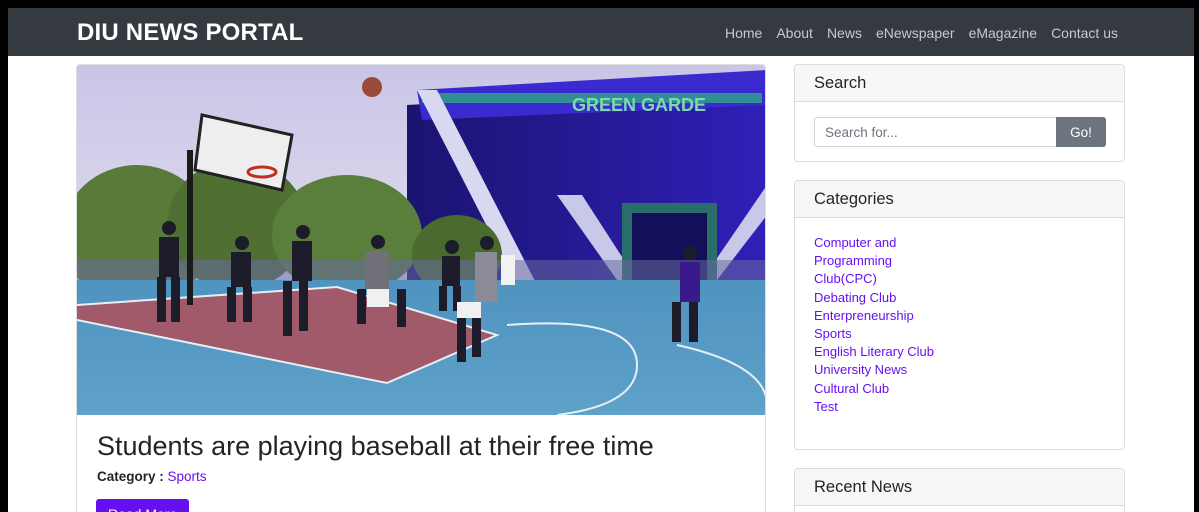 This screenshot has width=1199, height=512. I want to click on read-more-button: Read More, so click(143, 505).